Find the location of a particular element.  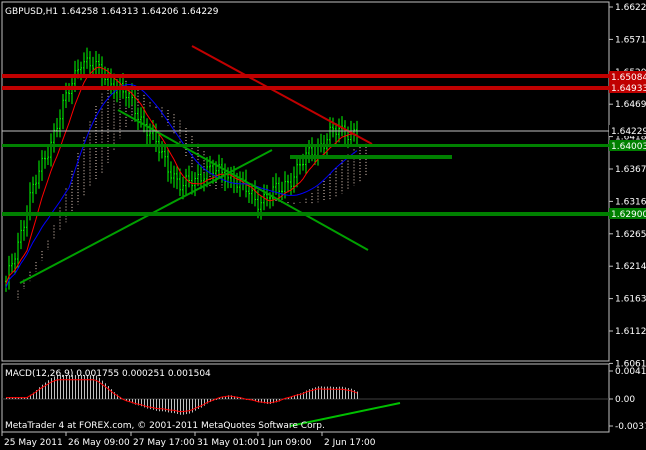

time-tick-label: 25 May 2011 is located at coordinates (33, 443).